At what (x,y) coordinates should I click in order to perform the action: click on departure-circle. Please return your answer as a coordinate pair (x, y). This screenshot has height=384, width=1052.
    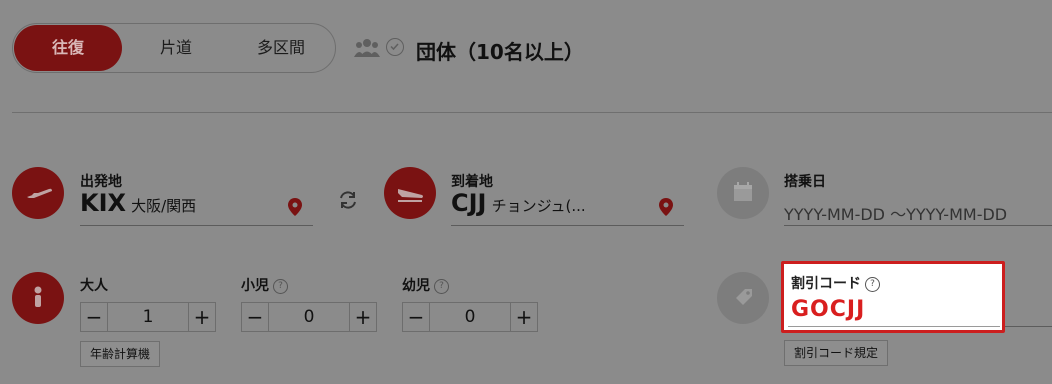
    Looking at the image, I should click on (38, 193).